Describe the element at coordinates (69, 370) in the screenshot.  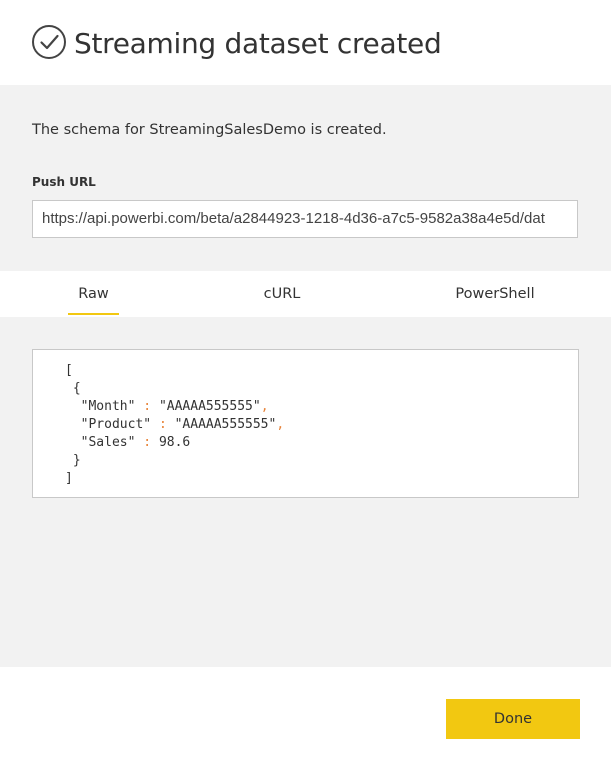
I see `code-open-bracket: [` at that location.